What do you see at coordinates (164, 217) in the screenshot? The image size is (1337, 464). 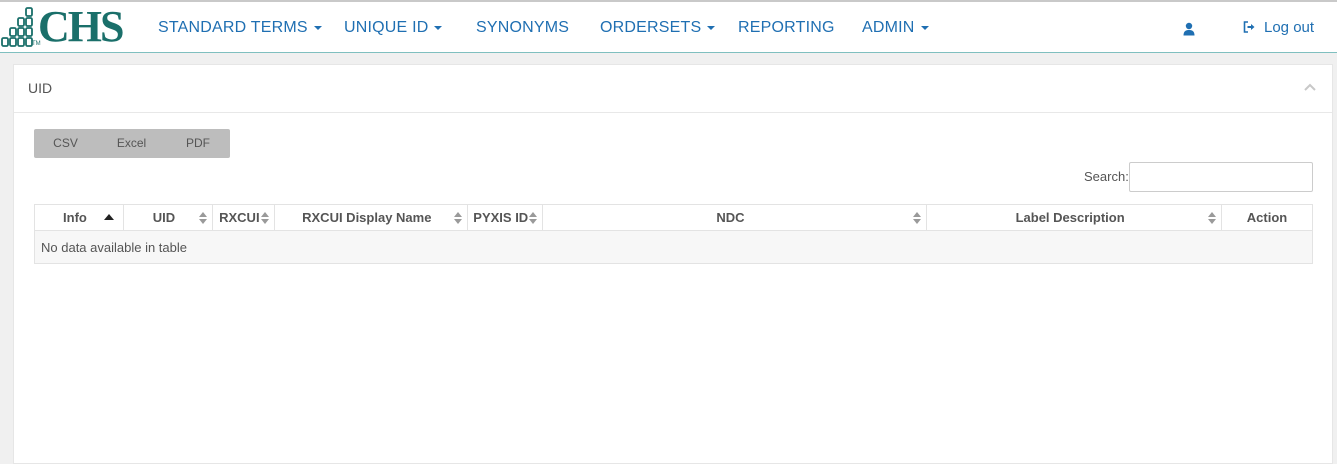 I see `column-header-label: UID` at bounding box center [164, 217].